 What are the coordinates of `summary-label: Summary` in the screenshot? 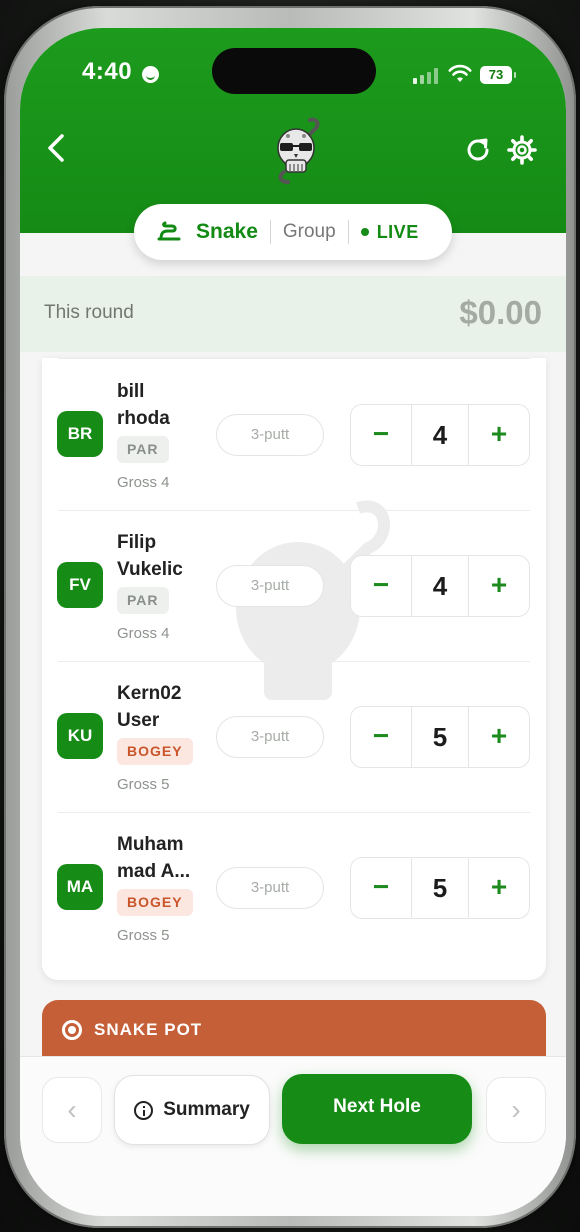 It's located at (206, 1109).